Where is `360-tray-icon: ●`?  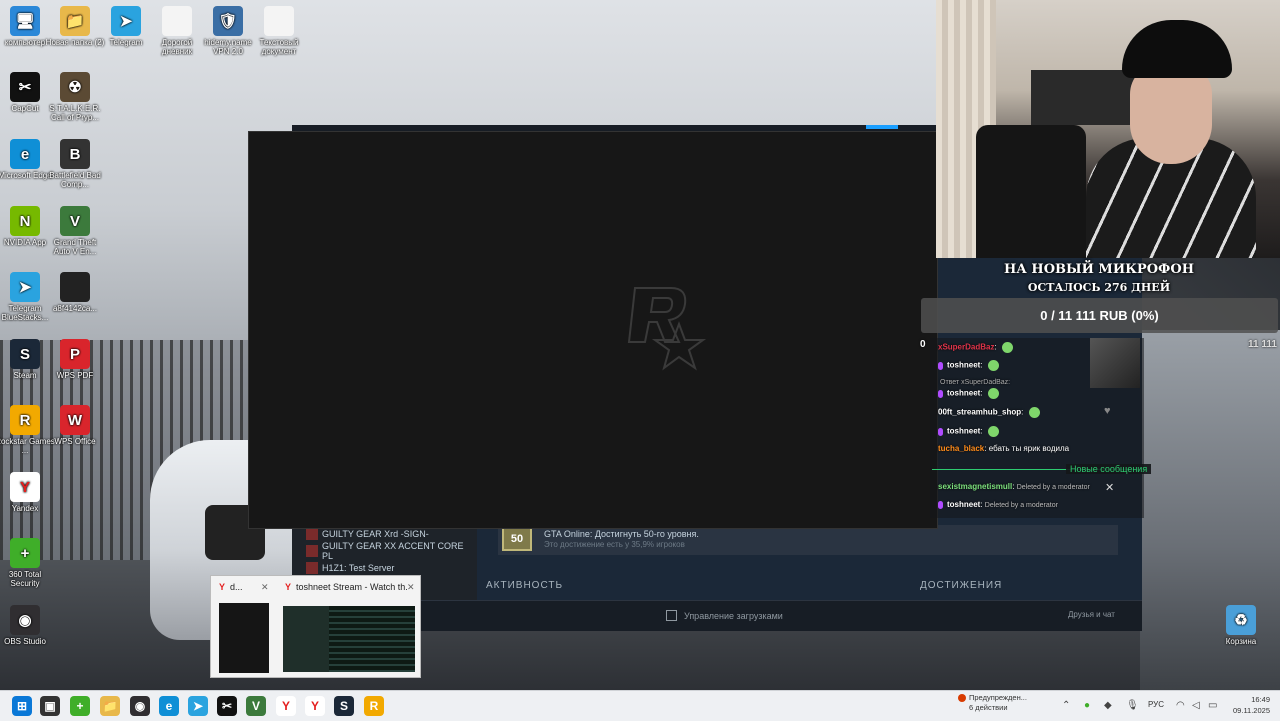 360-tray-icon: ● is located at coordinates (1087, 705).